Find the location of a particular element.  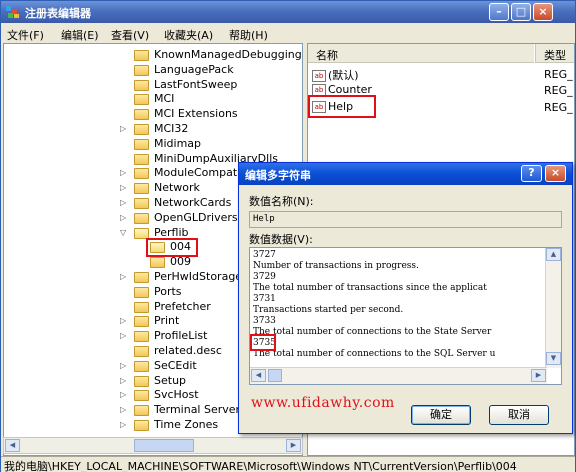

close-button: × is located at coordinates (543, 12).